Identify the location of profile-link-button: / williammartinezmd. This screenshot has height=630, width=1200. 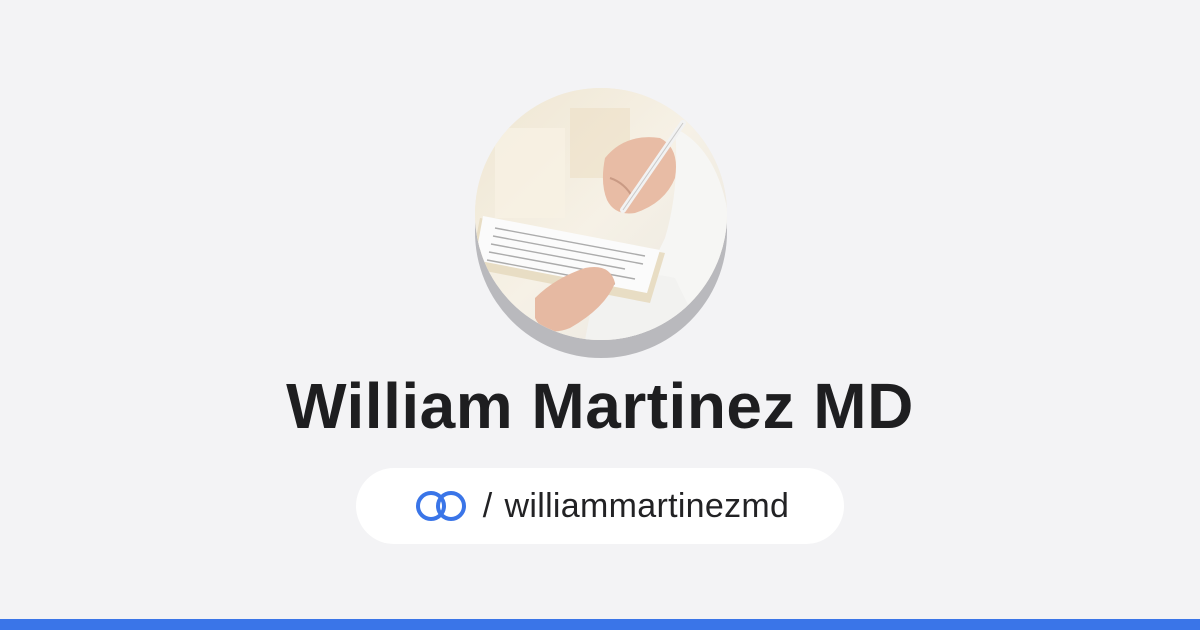
(600, 506).